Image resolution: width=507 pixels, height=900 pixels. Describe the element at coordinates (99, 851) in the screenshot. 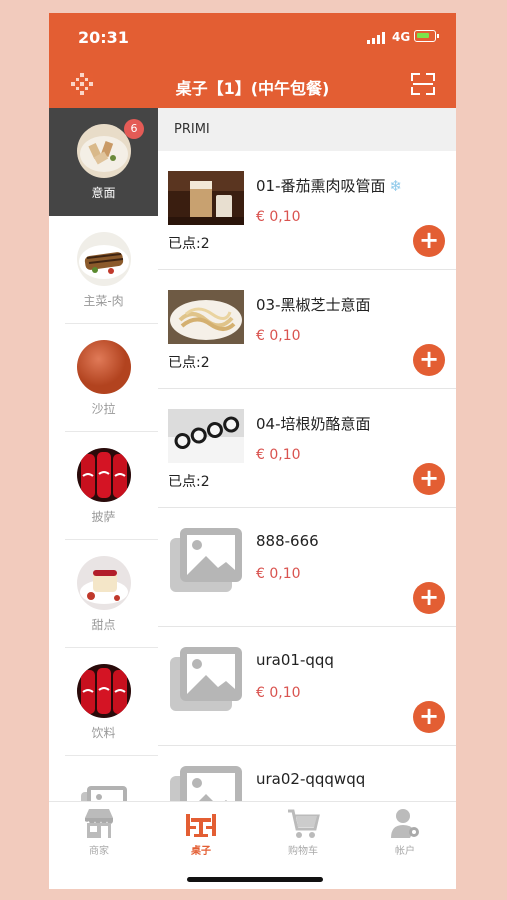

I see `tab-label: 商家` at that location.